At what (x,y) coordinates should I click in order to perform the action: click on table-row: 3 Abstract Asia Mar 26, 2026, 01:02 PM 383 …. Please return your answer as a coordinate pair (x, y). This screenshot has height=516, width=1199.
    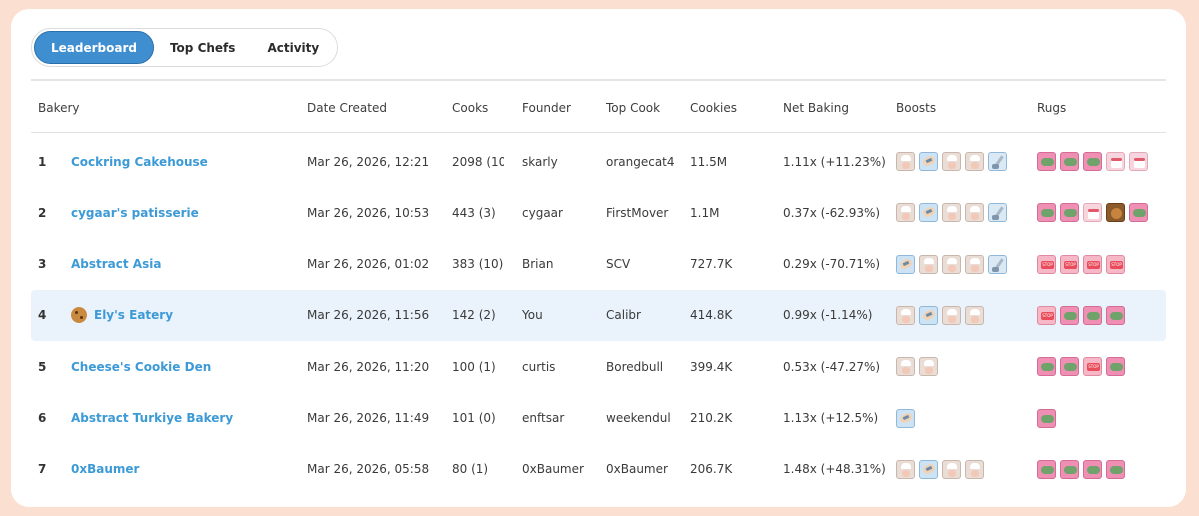
    Looking at the image, I should click on (598, 264).